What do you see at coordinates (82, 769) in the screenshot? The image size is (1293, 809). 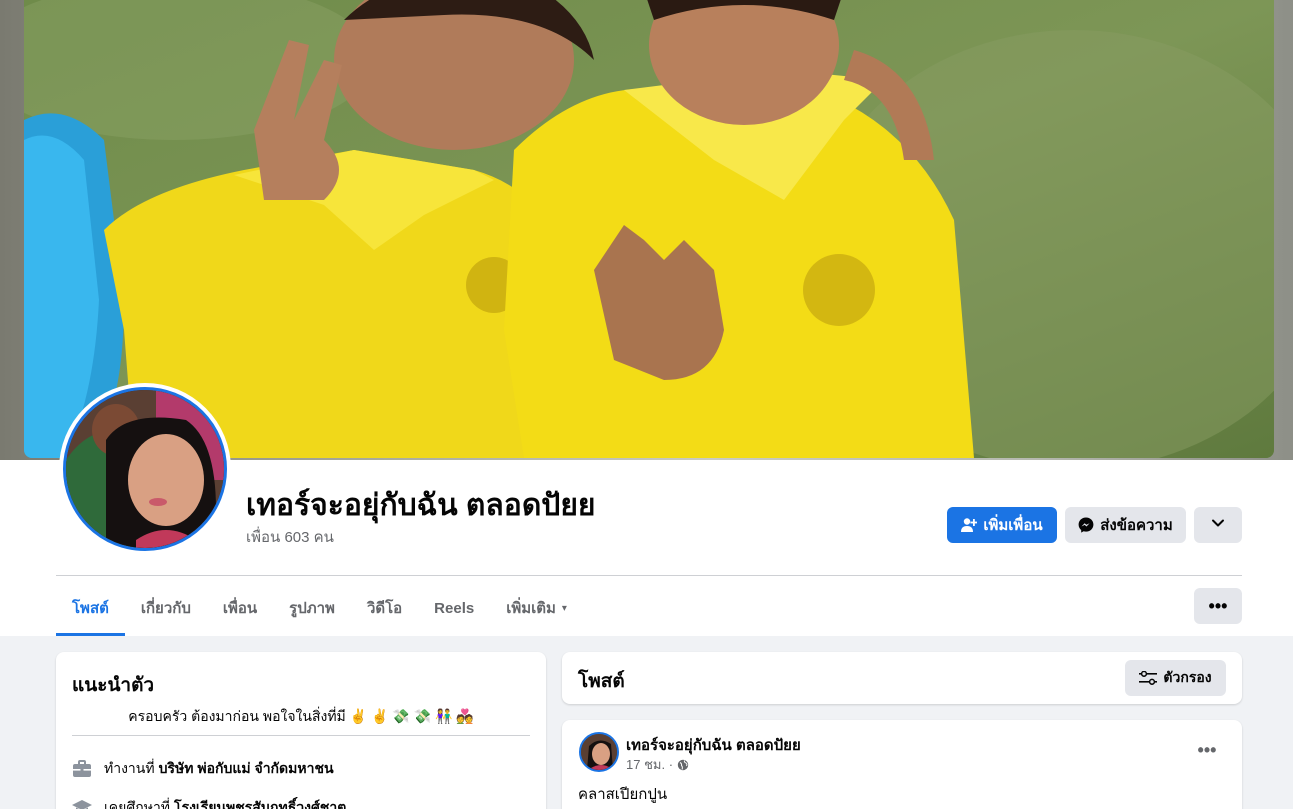 I see `briefcase-icon` at bounding box center [82, 769].